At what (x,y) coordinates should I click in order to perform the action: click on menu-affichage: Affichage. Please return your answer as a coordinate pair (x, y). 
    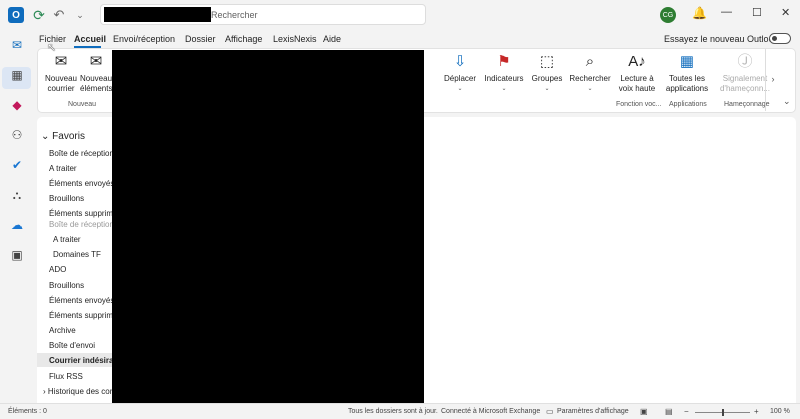
    Looking at the image, I should click on (243, 39).